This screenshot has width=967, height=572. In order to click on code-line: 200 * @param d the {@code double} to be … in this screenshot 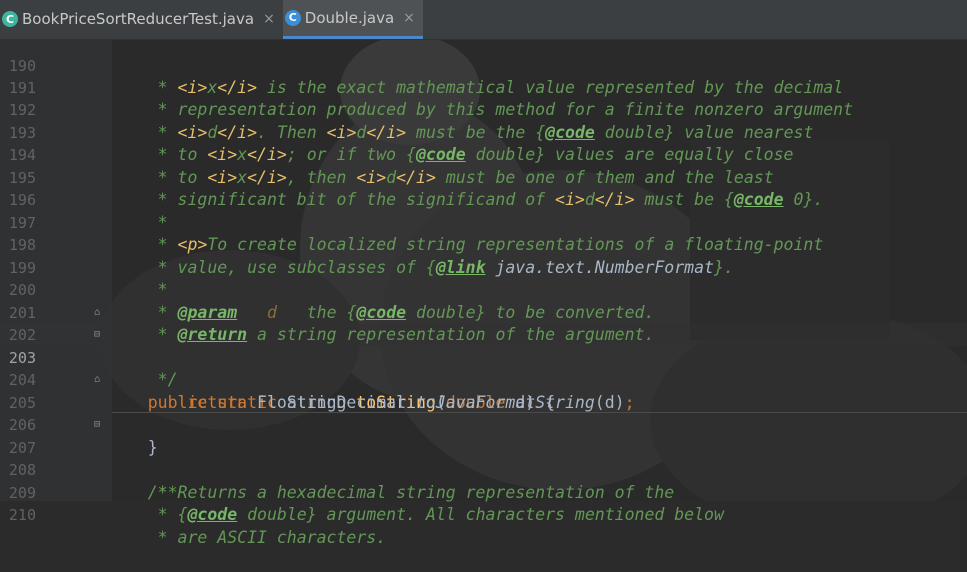, I will do `click(483, 289)`.